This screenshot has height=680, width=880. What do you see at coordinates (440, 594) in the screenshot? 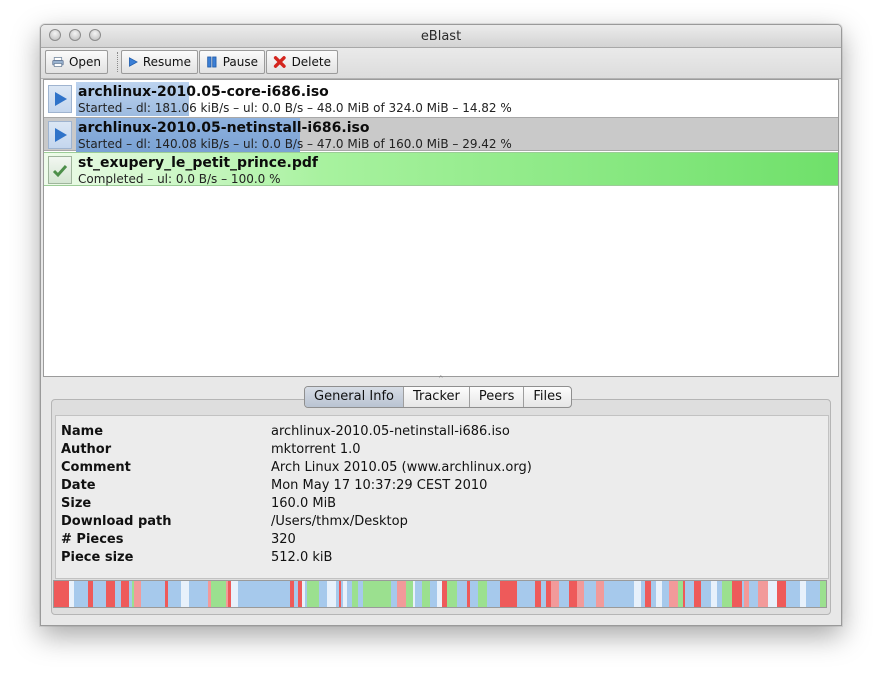
I see `pieces-bar` at bounding box center [440, 594].